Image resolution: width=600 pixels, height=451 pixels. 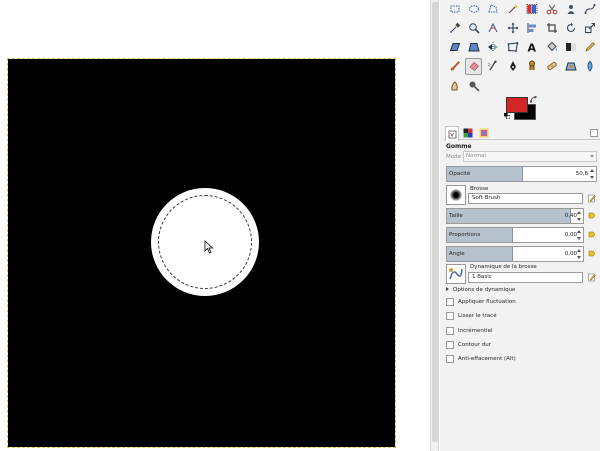 I want to click on tab-undo-history, so click(x=484, y=133).